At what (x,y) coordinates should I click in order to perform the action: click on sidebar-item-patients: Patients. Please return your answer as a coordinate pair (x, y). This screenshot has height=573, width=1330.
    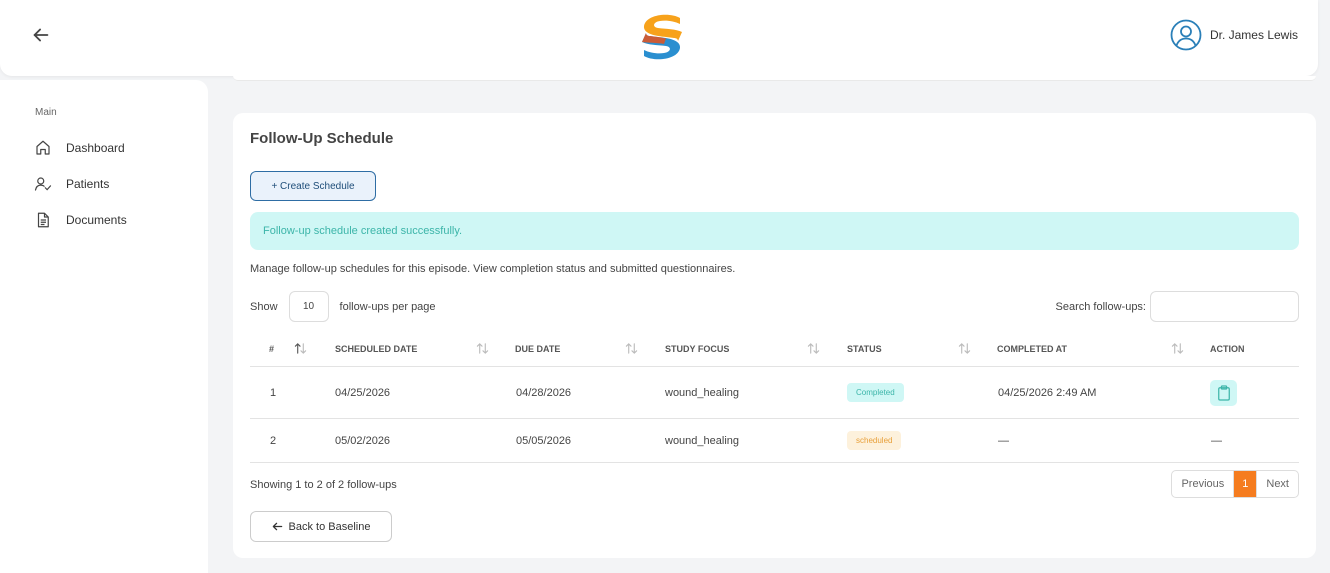
    Looking at the image, I should click on (71, 184).